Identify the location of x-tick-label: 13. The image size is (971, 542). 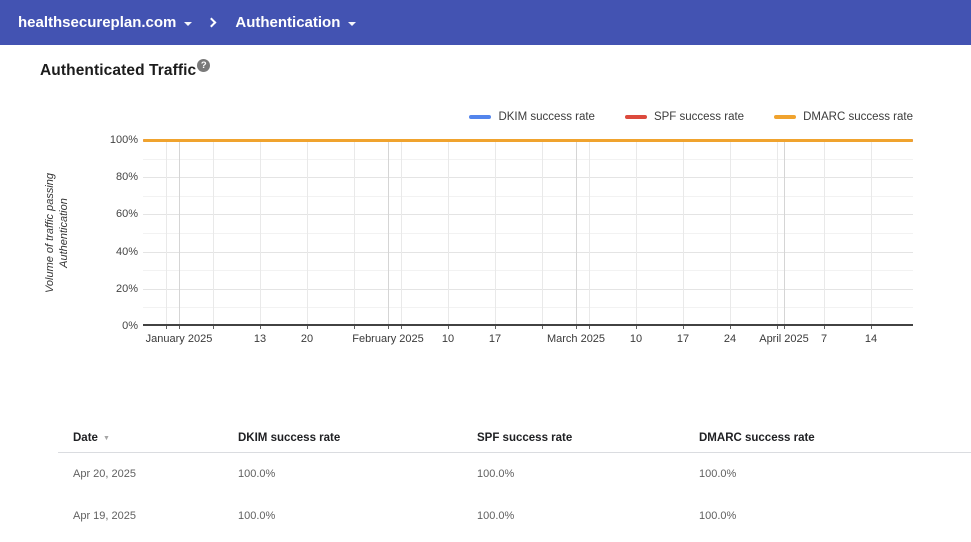
(260, 339).